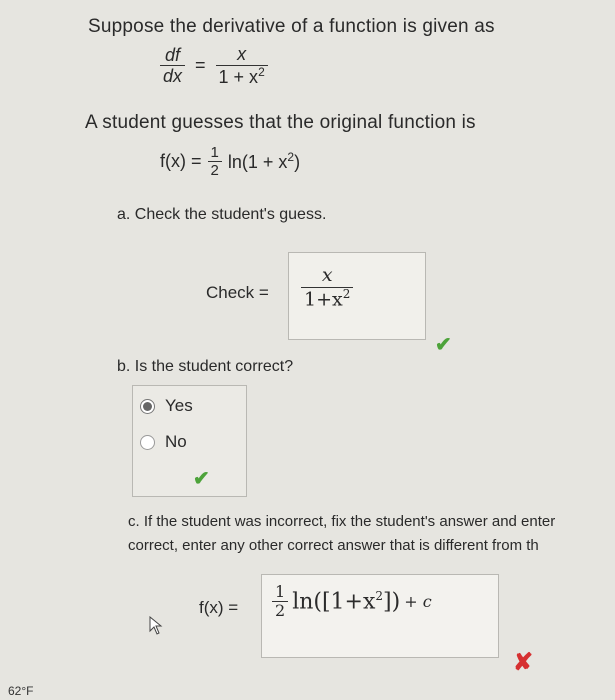 The height and width of the screenshot is (700, 615). I want to click on option-no: No, so click(163, 442).